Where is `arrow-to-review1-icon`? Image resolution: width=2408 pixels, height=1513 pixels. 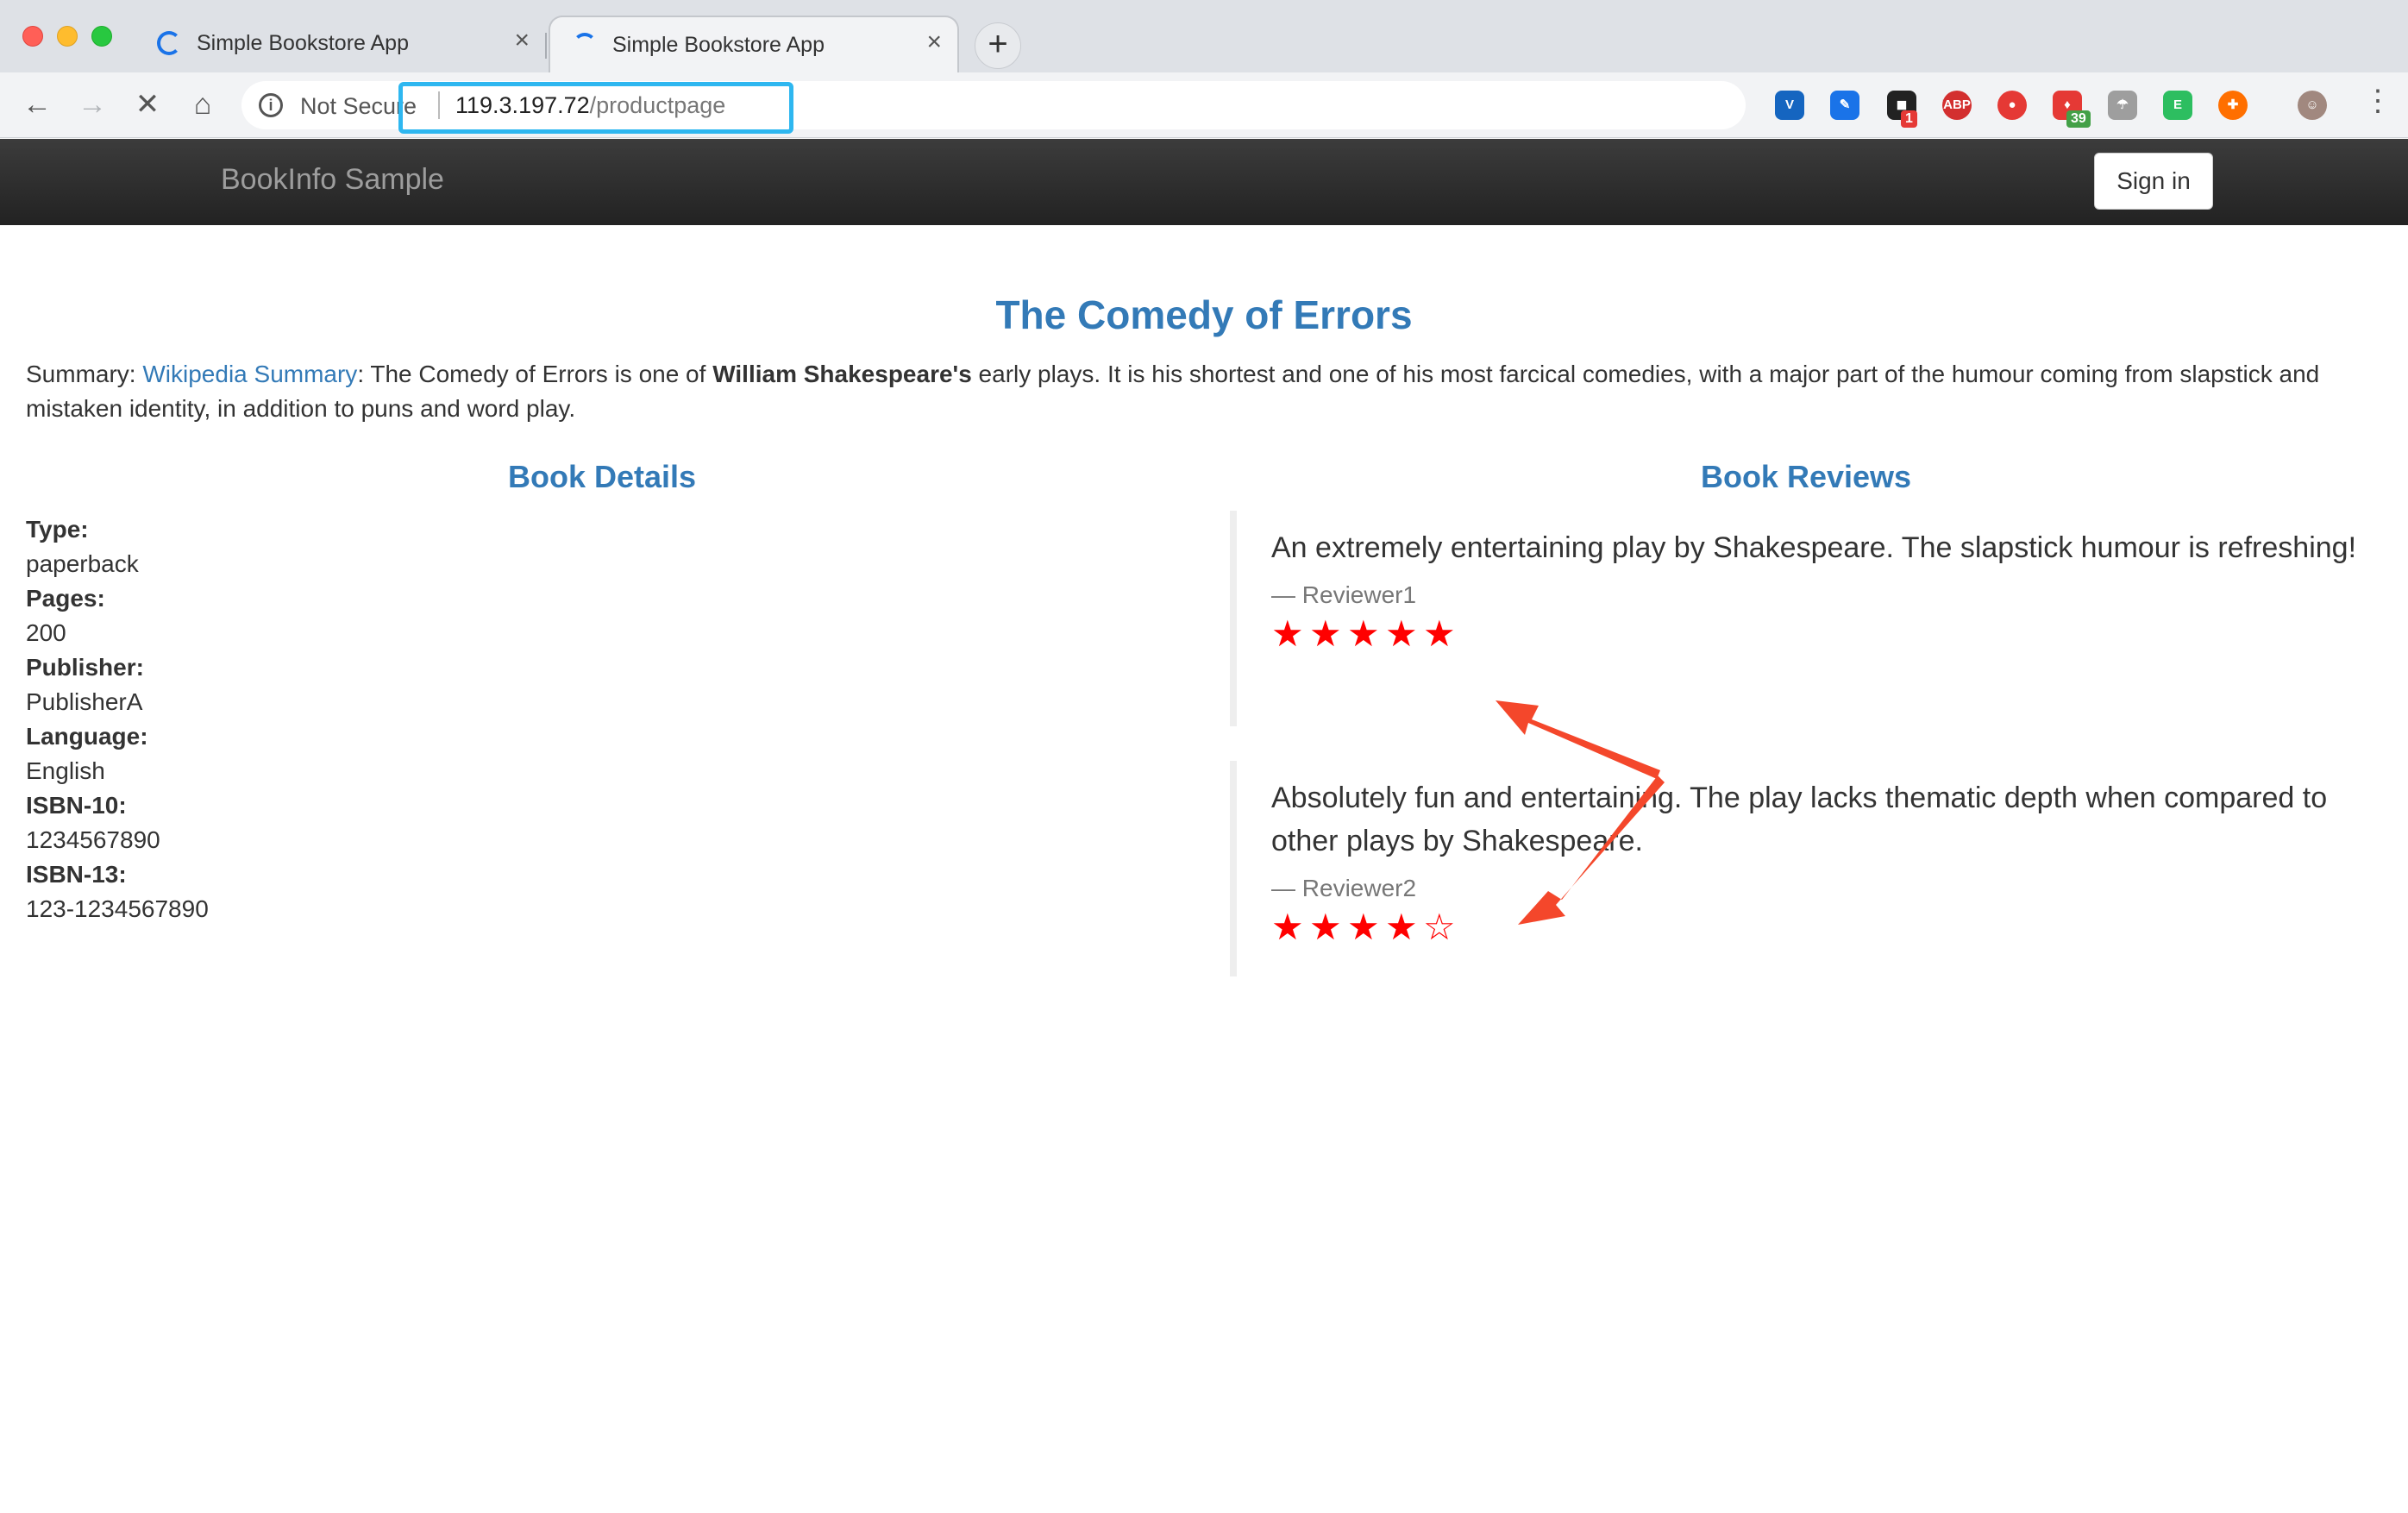
arrow-to-review1-icon is located at coordinates (1578, 739).